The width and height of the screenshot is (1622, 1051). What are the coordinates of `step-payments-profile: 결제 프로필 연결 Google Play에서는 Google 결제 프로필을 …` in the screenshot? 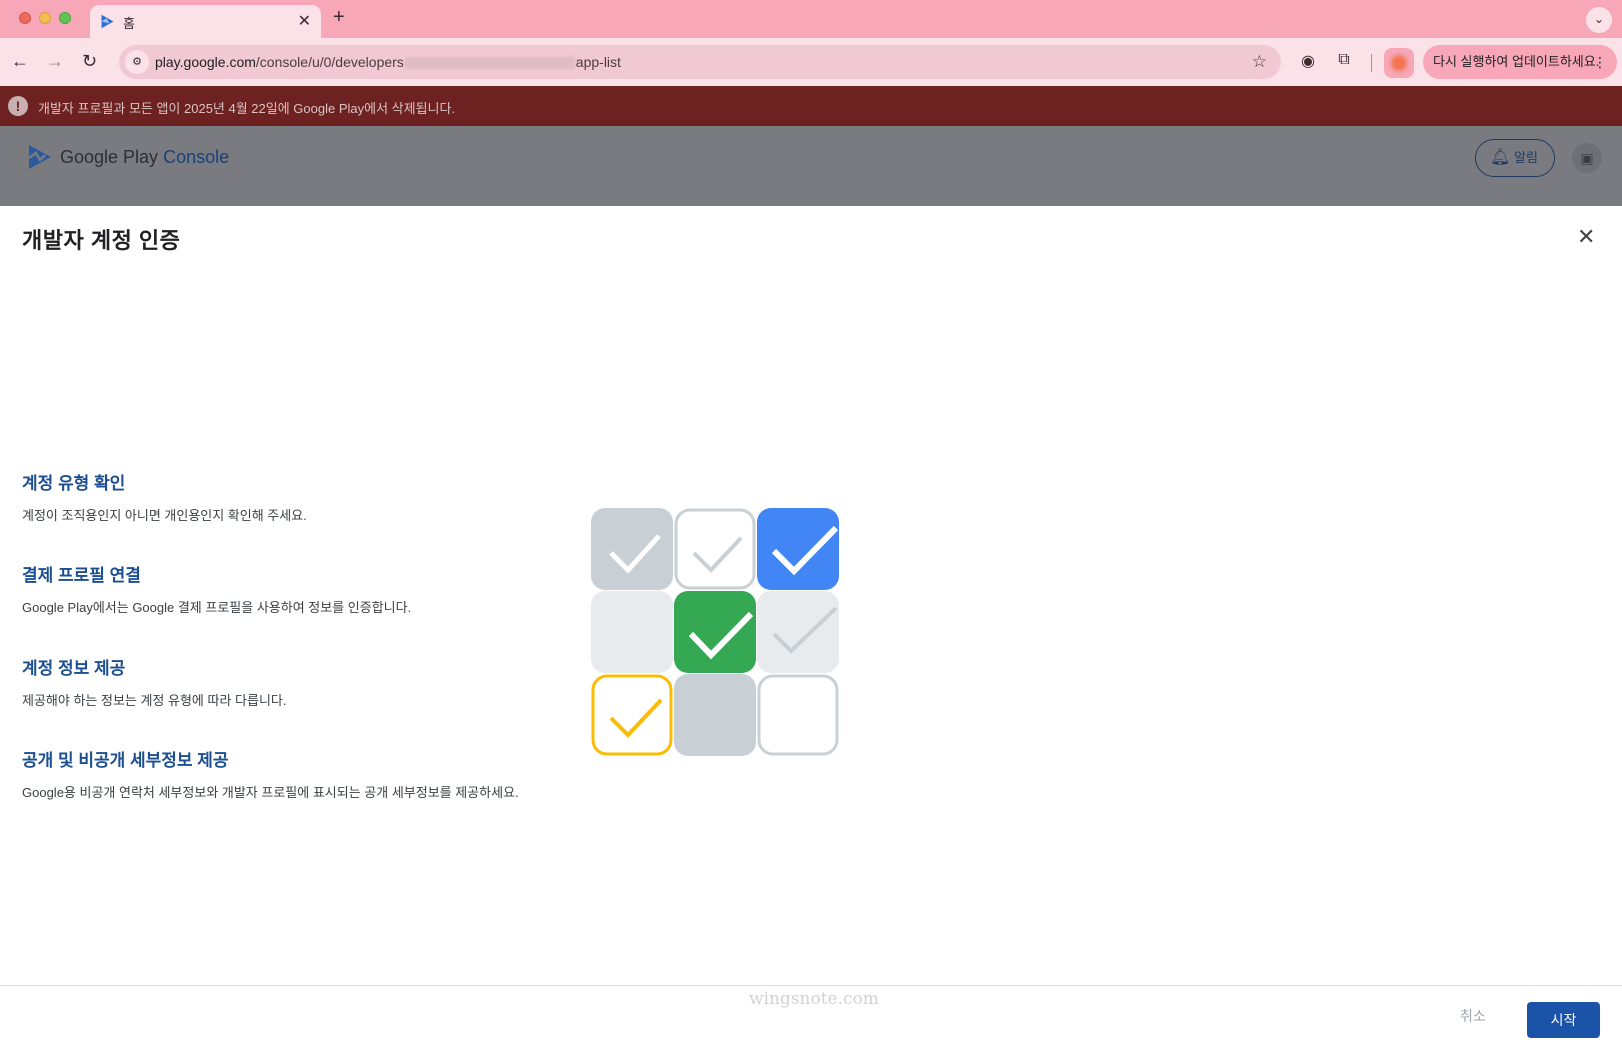 It's located at (302, 588).